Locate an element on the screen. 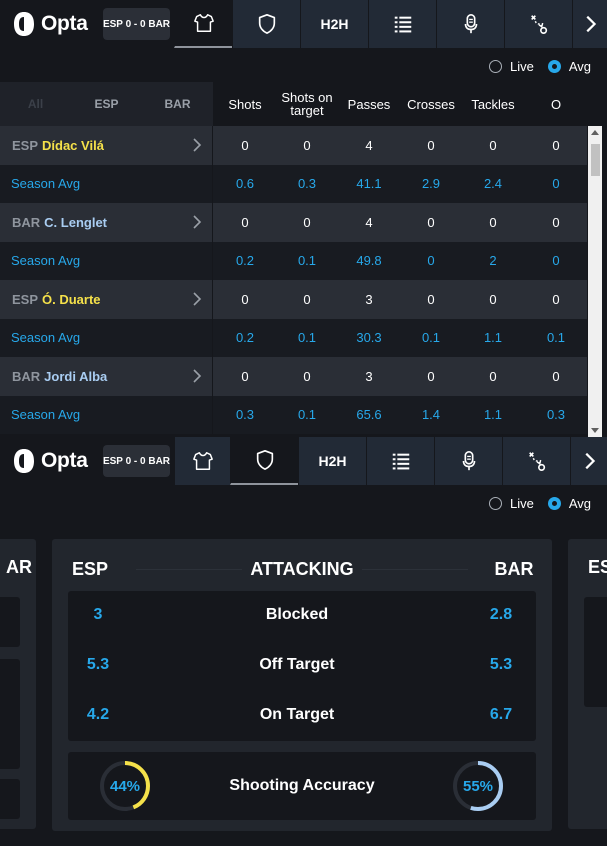 Image resolution: width=607 pixels, height=846 pixels. avg-stat-cell: 0.3 is located at coordinates (307, 184).